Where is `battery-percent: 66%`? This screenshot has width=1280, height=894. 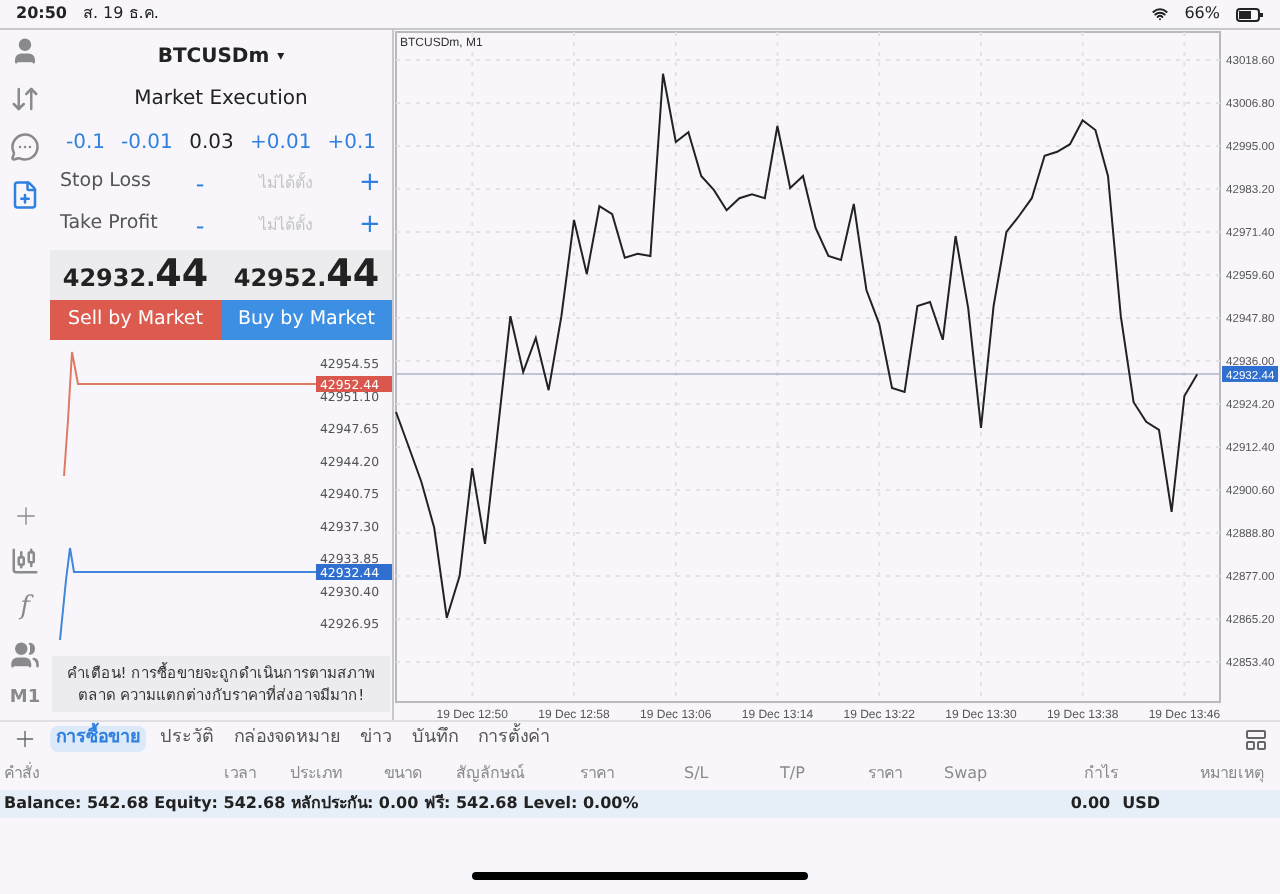 battery-percent: 66% is located at coordinates (1202, 14).